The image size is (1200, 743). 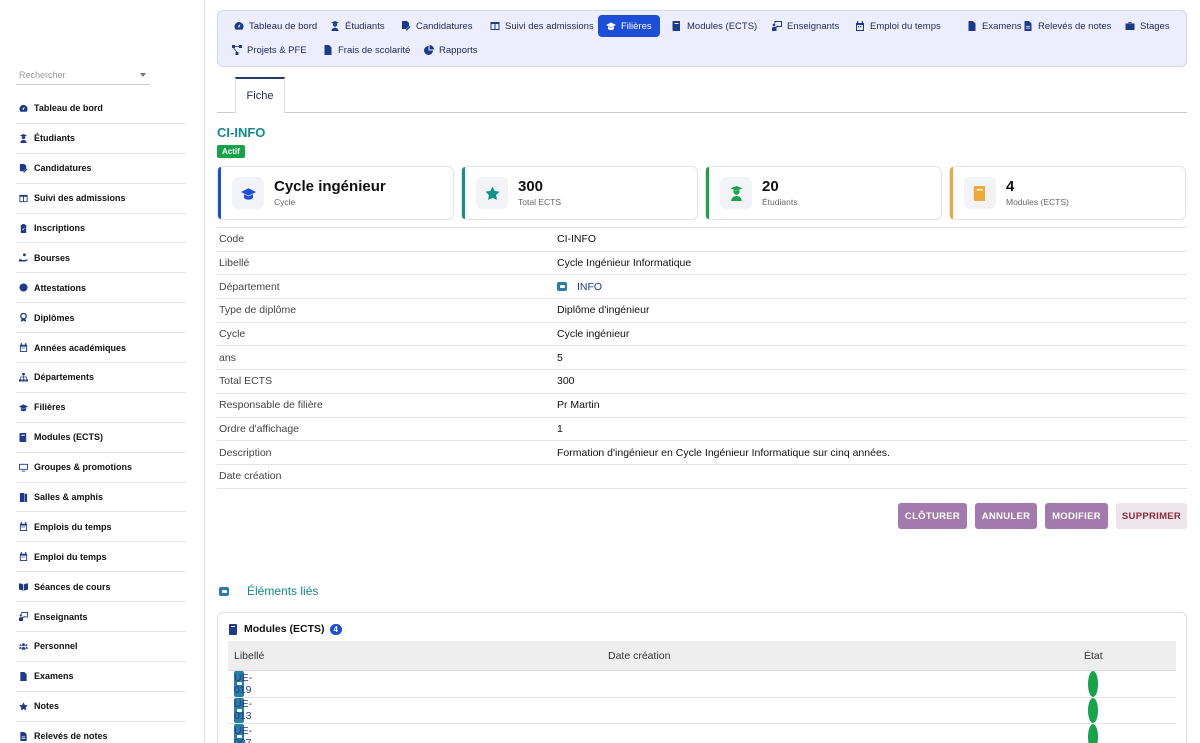 I want to click on nav-item-modules-ects: Modules (ECTS), so click(x=714, y=26).